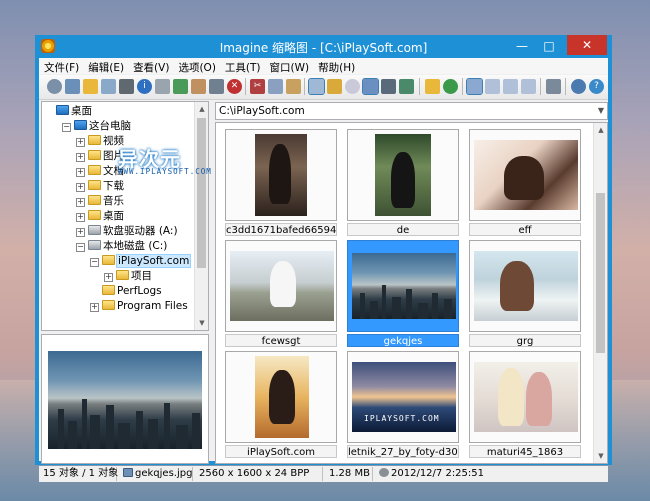 This screenshot has height=501, width=650. I want to click on filmstrip-icon, so click(388, 86).